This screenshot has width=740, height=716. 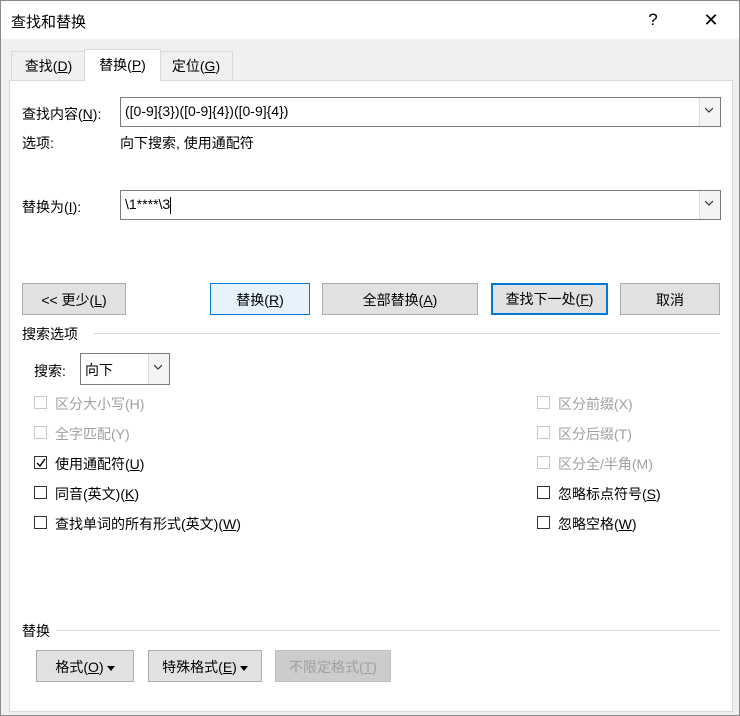 I want to click on search-direction-value: 向下, so click(x=99, y=370).